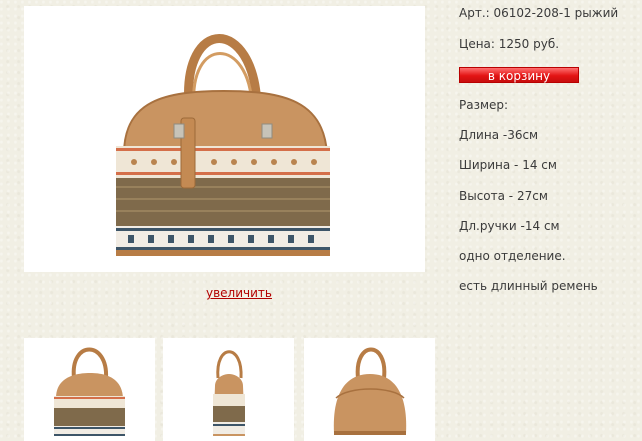 The height and width of the screenshot is (441, 642). I want to click on article-number: Арт.: 06102-208-1 рыжий, so click(539, 13).